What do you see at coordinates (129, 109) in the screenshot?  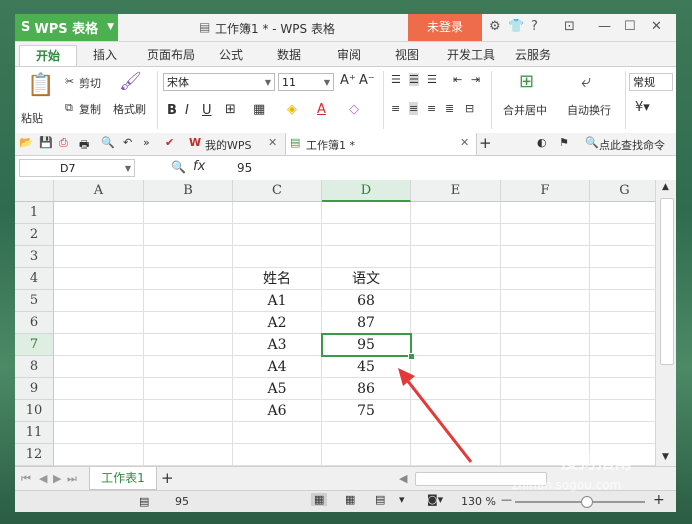 I see `format-painter-button: 格式刷` at bounding box center [129, 109].